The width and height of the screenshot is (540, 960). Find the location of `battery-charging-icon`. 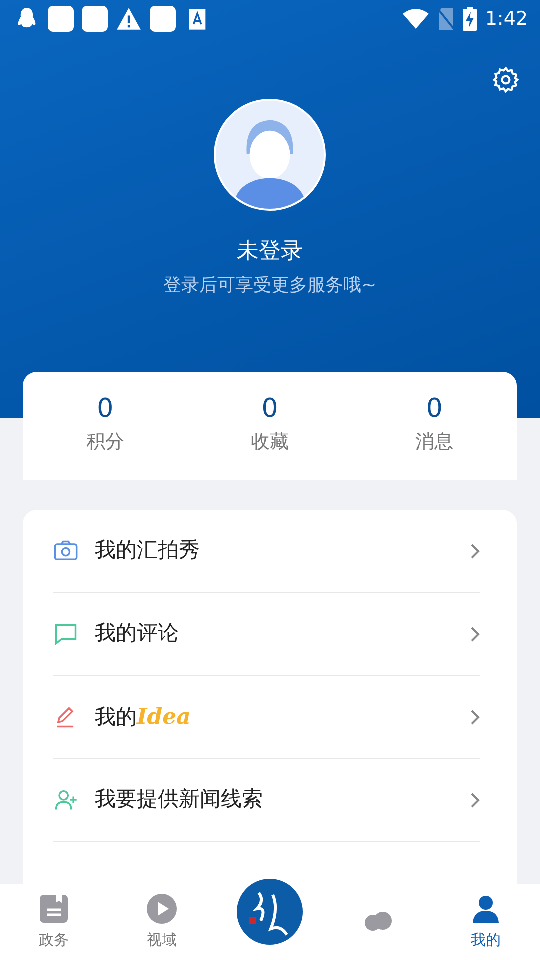

battery-charging-icon is located at coordinates (470, 19).